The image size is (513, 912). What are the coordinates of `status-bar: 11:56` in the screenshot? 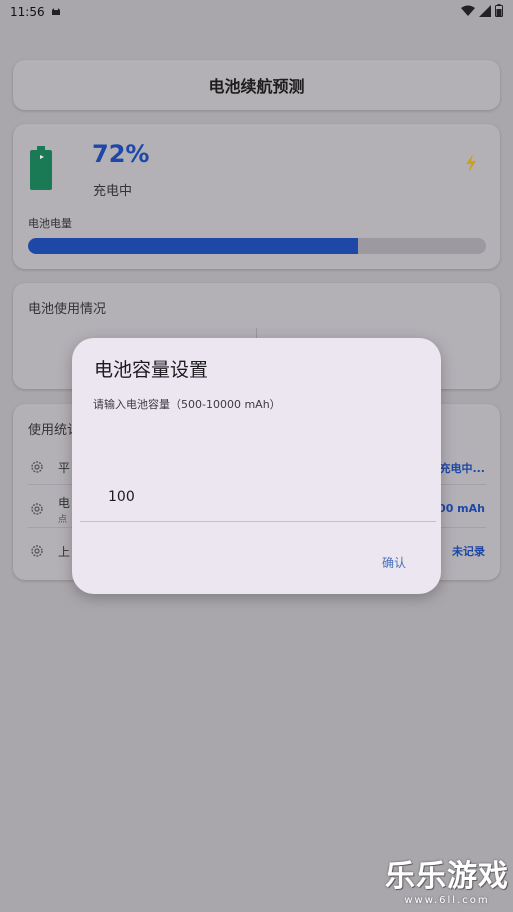 It's located at (256, 12).